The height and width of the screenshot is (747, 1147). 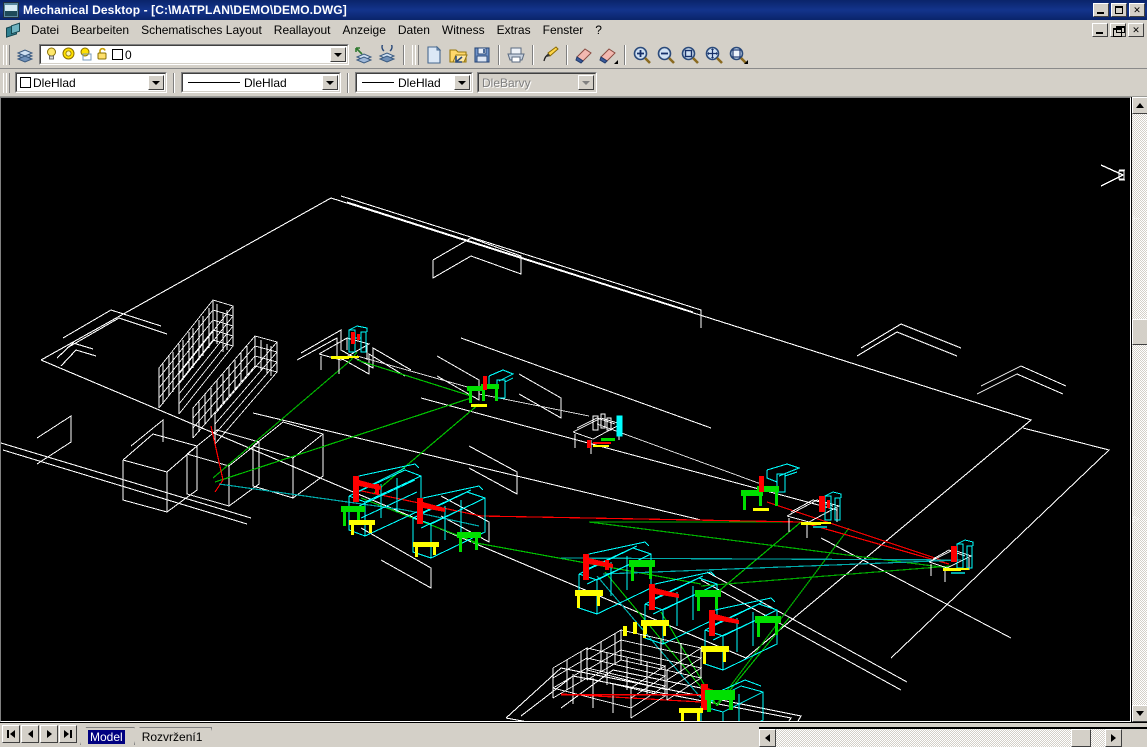 What do you see at coordinates (387, 54) in the screenshot?
I see `layer-previous-button` at bounding box center [387, 54].